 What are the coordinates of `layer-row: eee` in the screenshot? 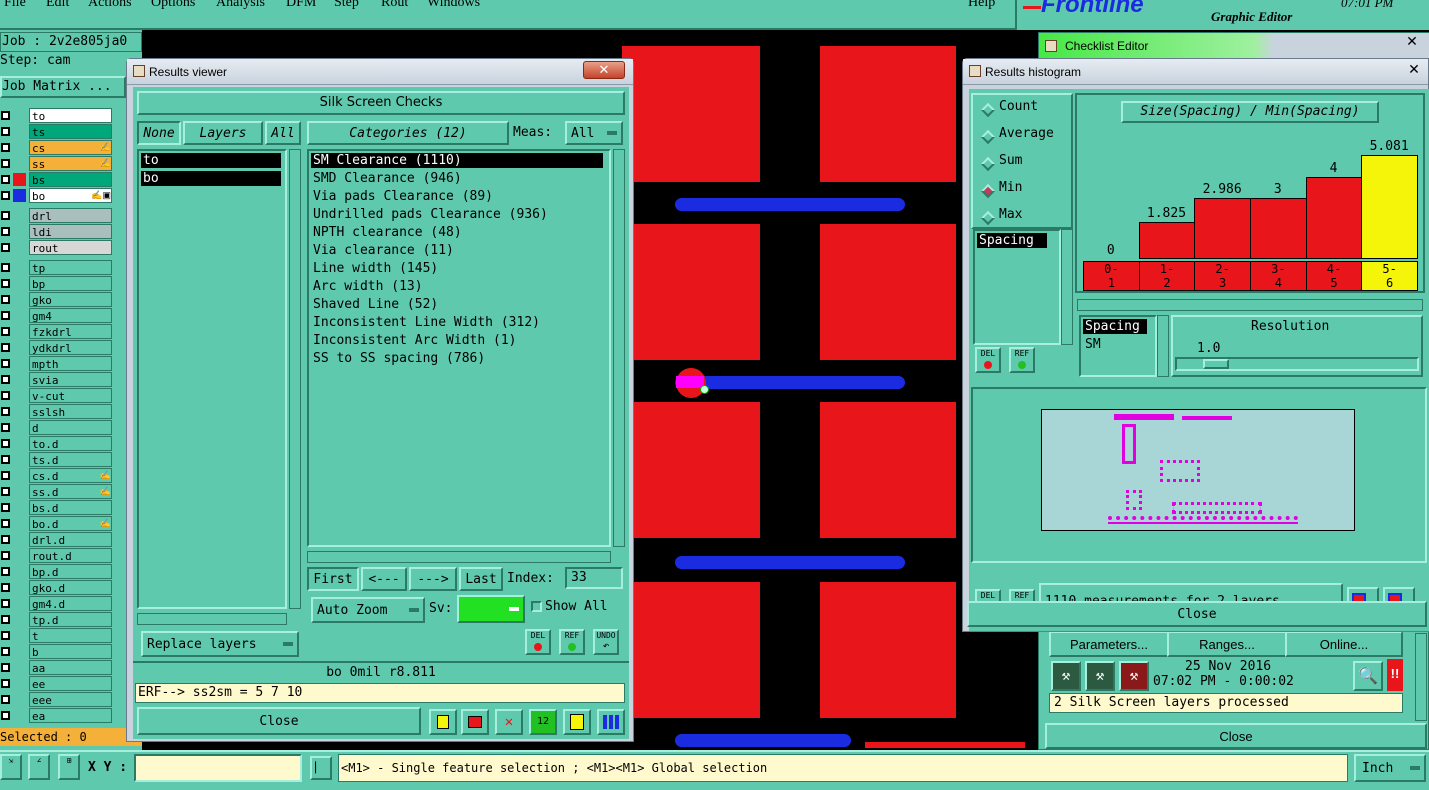 It's located at (56, 700).